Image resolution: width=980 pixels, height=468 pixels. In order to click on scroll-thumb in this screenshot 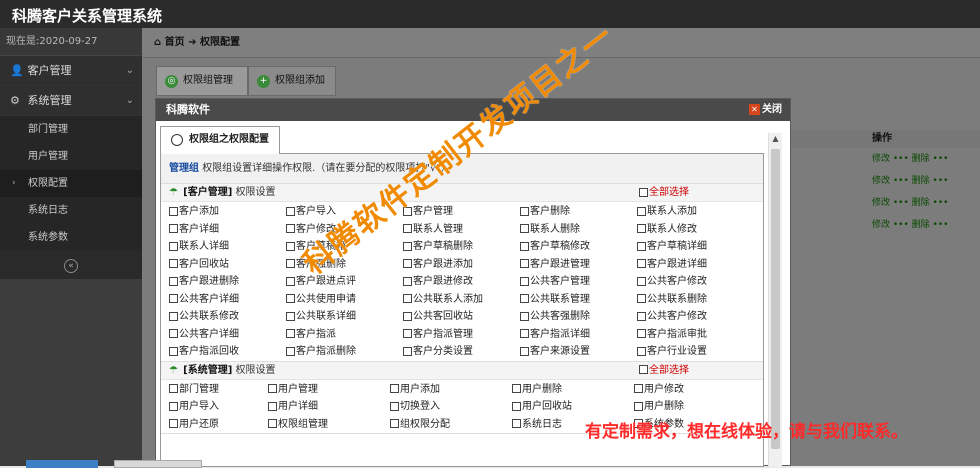, I will do `click(775, 299)`.